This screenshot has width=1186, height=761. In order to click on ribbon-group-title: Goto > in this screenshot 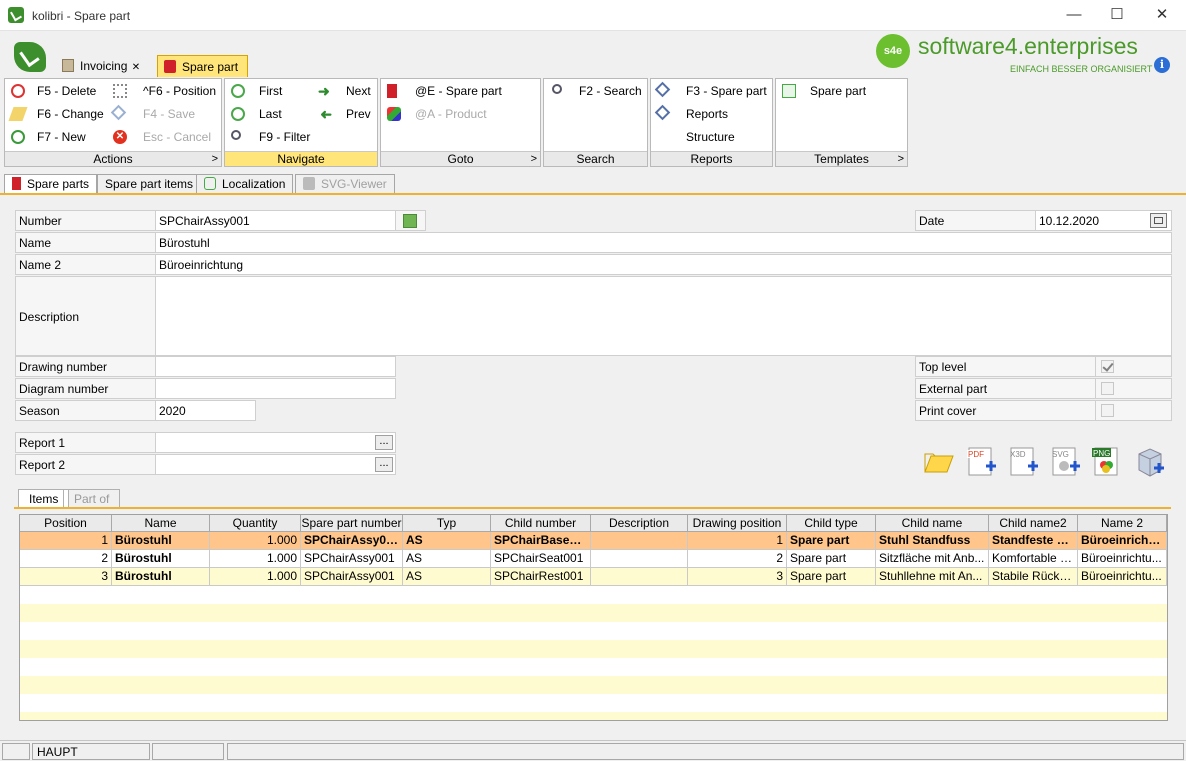, I will do `click(460, 158)`.